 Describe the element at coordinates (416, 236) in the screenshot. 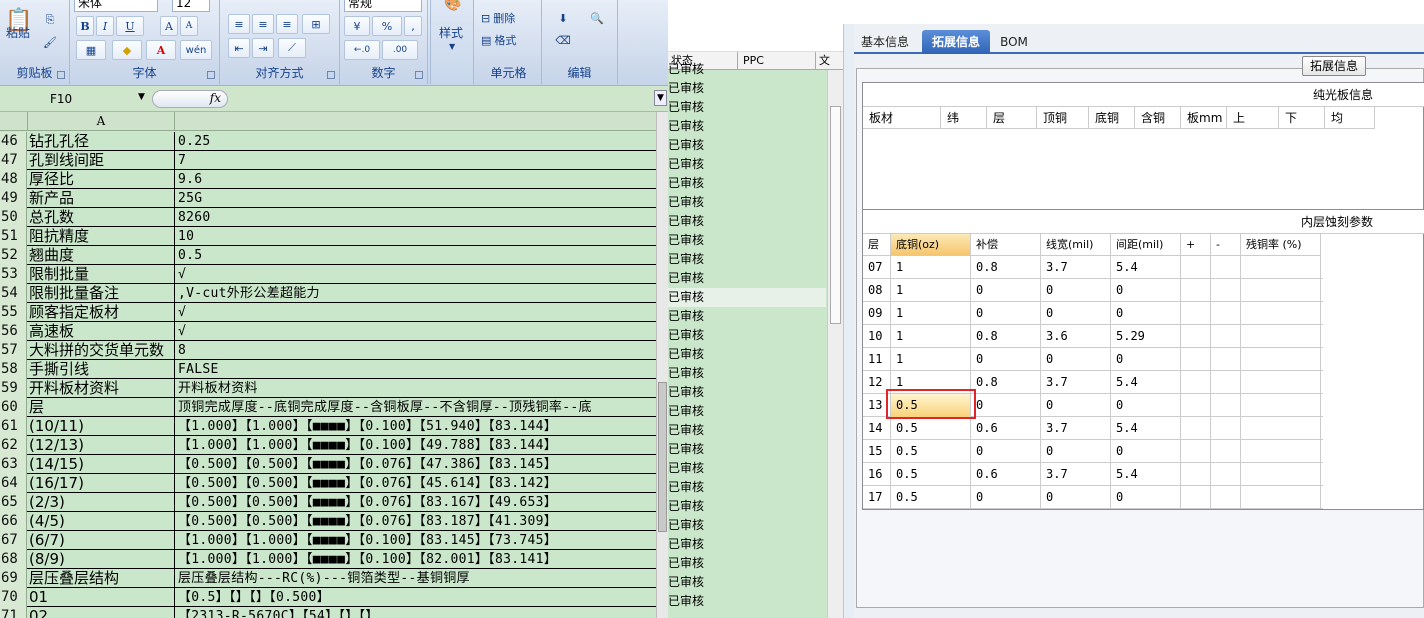

I see `cell-b: 10` at that location.